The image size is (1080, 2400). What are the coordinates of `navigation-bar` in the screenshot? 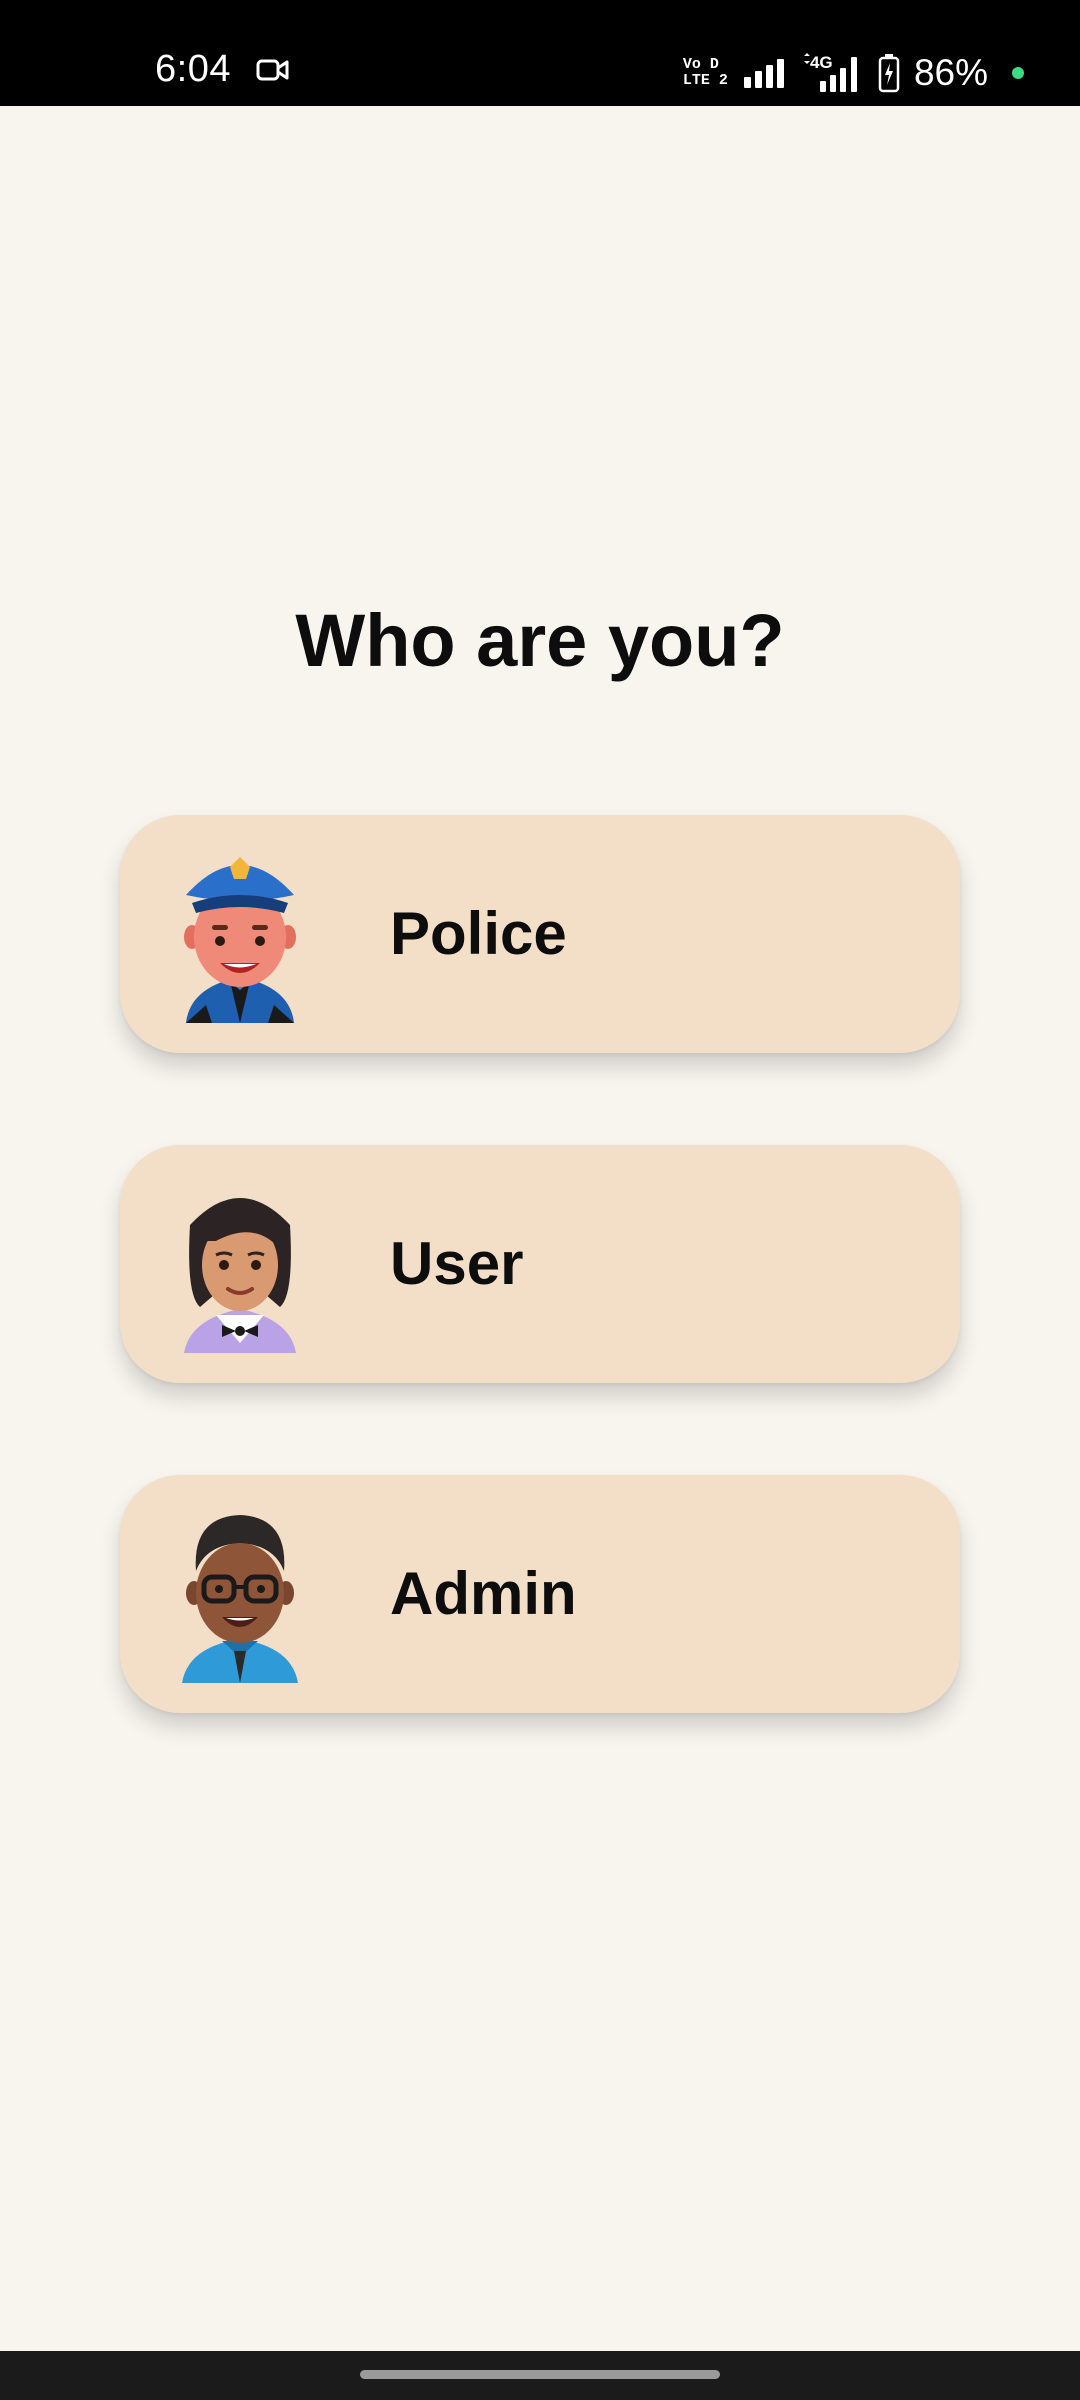 It's located at (540, 2375).